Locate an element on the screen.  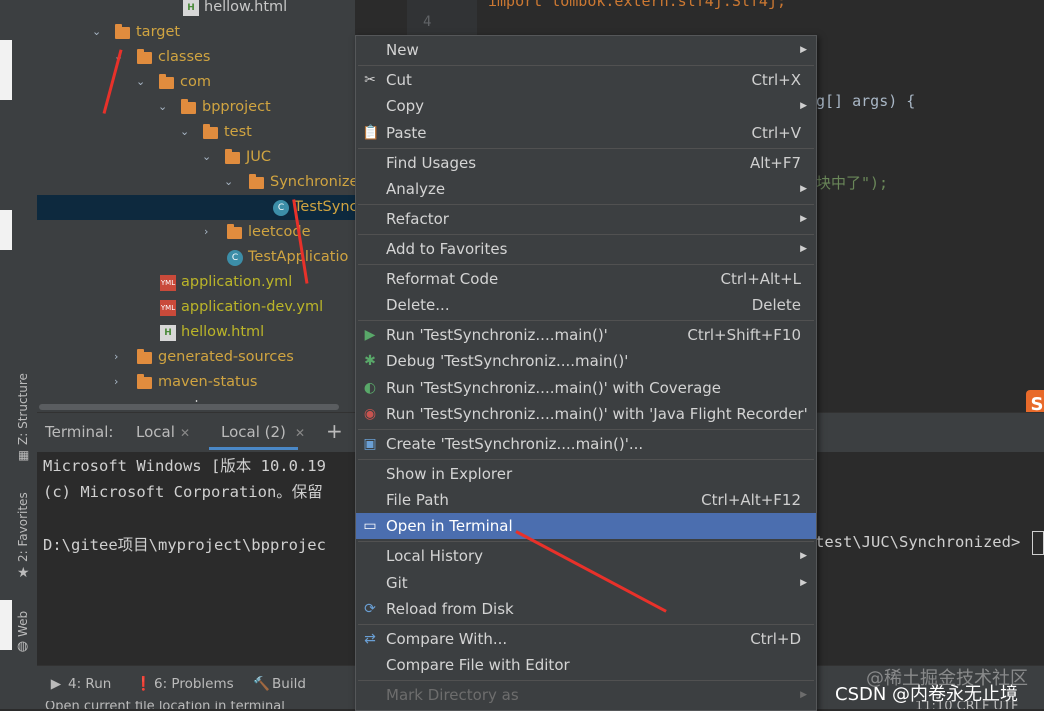
menu-item-delete: Delete... Delete is located at coordinates (586, 305).